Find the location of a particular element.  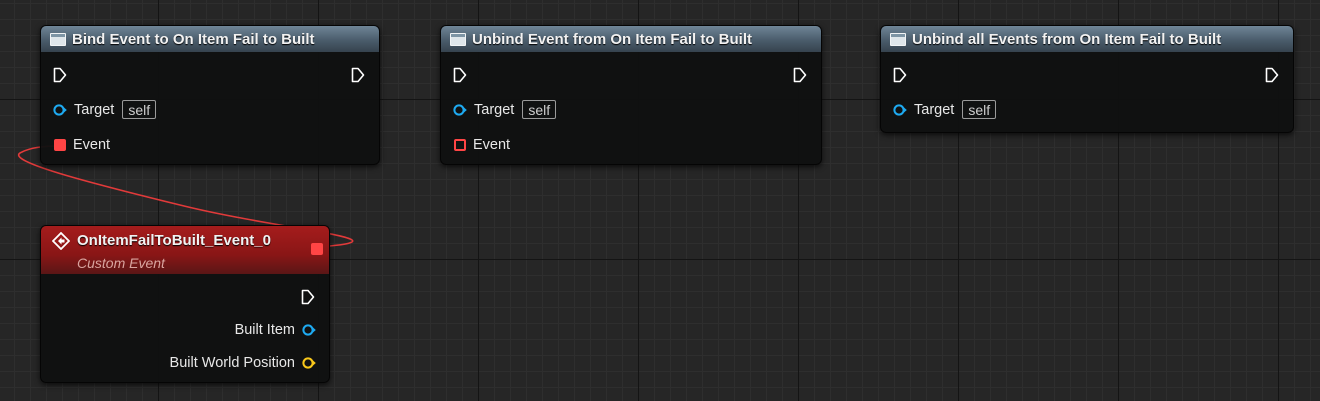

custom-event-title: OnItemFailToBuilt_Event_0 is located at coordinates (174, 240).